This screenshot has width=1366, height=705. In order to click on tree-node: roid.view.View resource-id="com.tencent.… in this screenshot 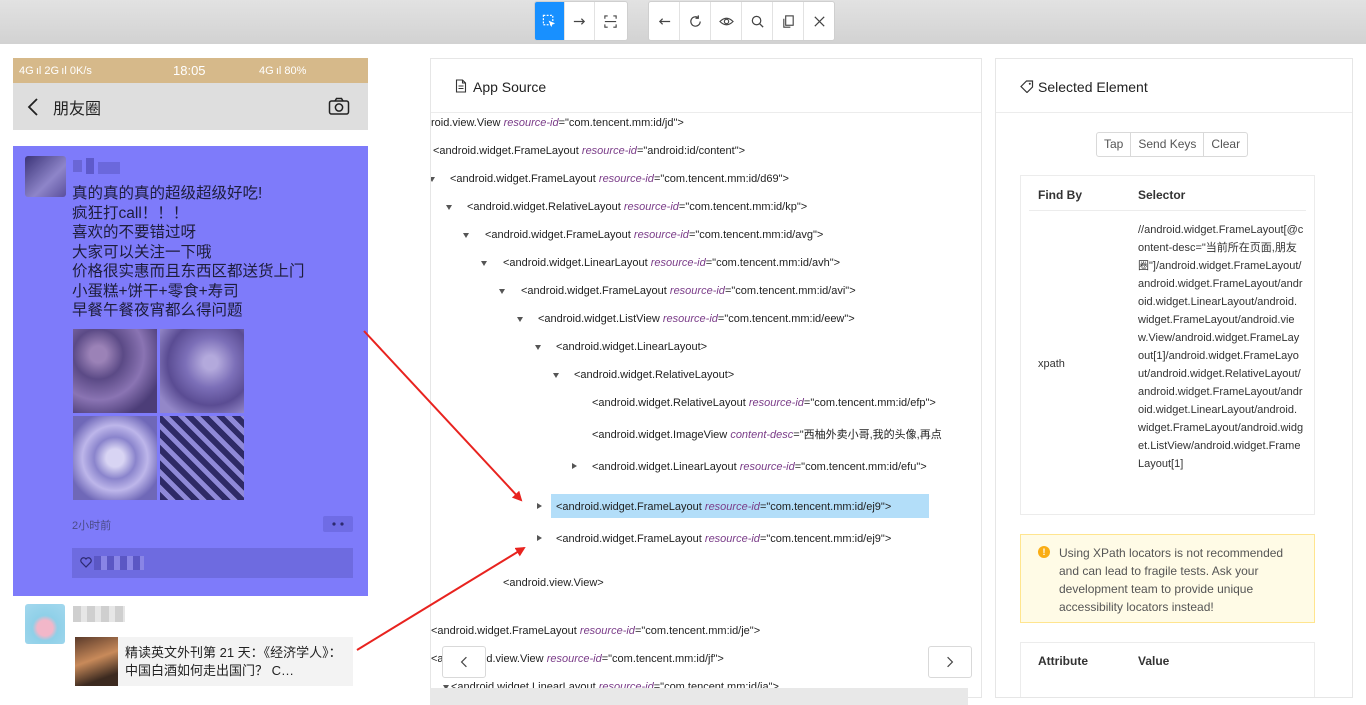, I will do `click(557, 123)`.